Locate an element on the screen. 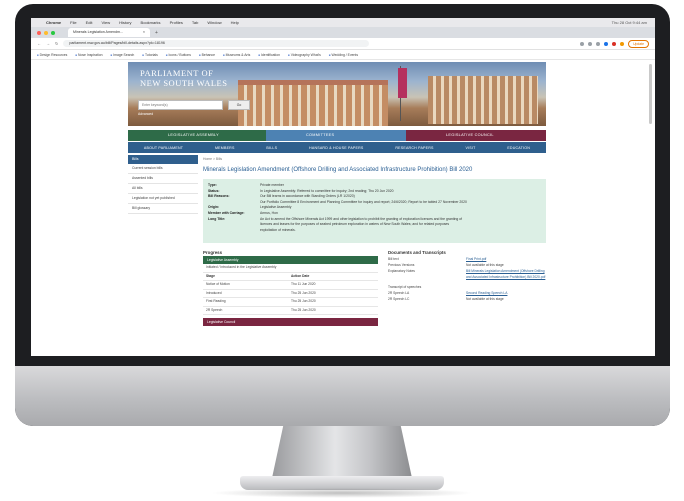 The image size is (684, 501). table-row: Notice of Motion Thu 11 Jun 2020 is located at coordinates (290, 285).